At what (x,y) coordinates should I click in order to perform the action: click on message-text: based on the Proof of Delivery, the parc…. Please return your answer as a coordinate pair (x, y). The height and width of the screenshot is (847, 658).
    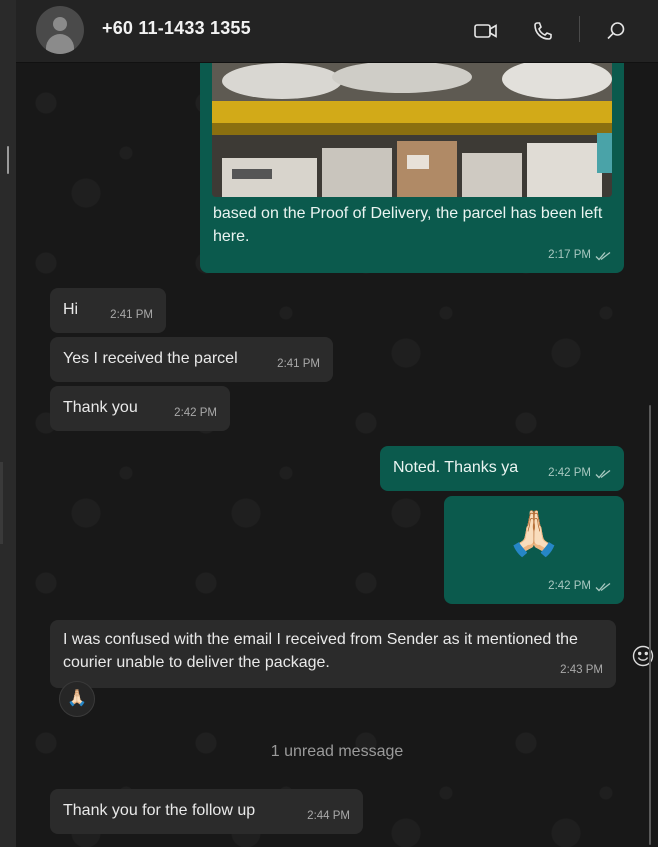
    Looking at the image, I should click on (408, 225).